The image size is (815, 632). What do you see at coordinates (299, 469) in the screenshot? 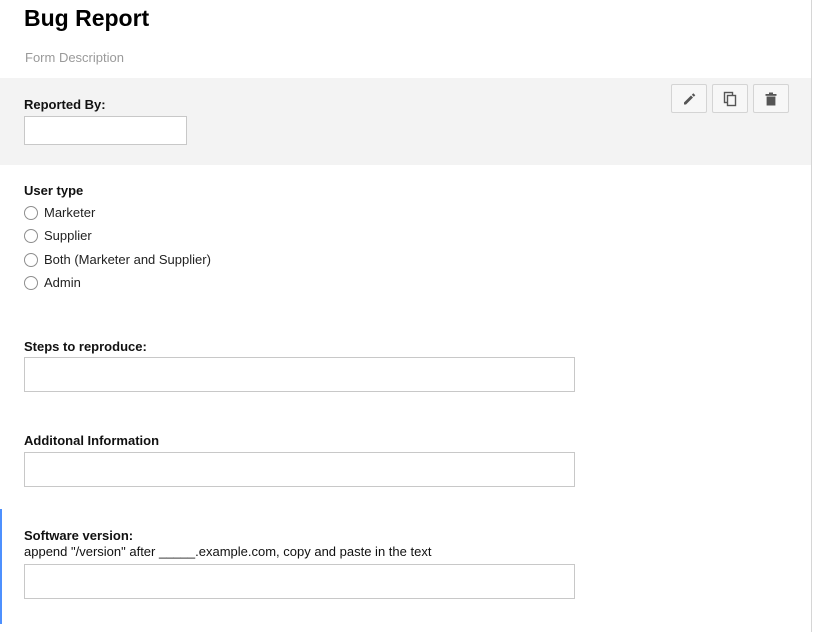
I see `additional-information-input` at bounding box center [299, 469].